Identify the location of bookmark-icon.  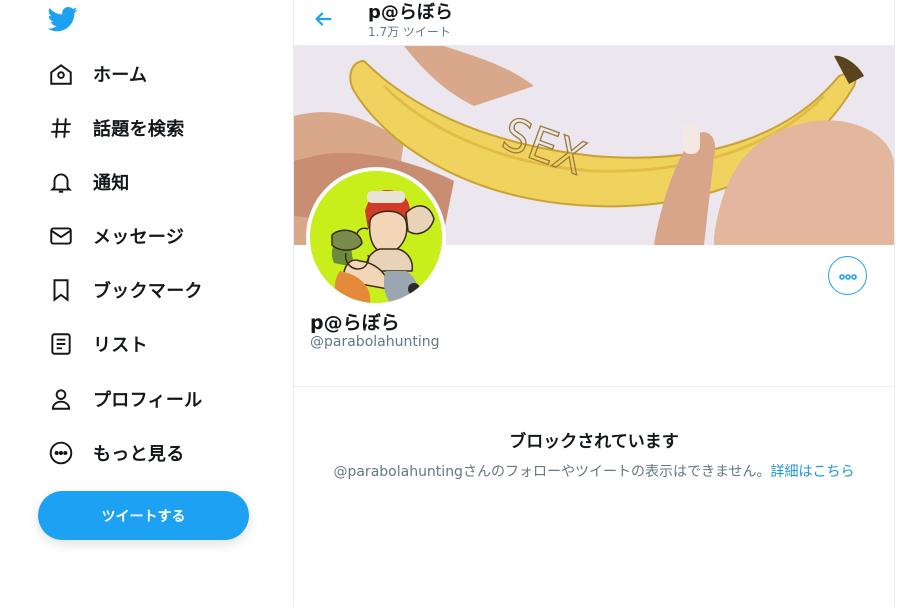
(61, 290).